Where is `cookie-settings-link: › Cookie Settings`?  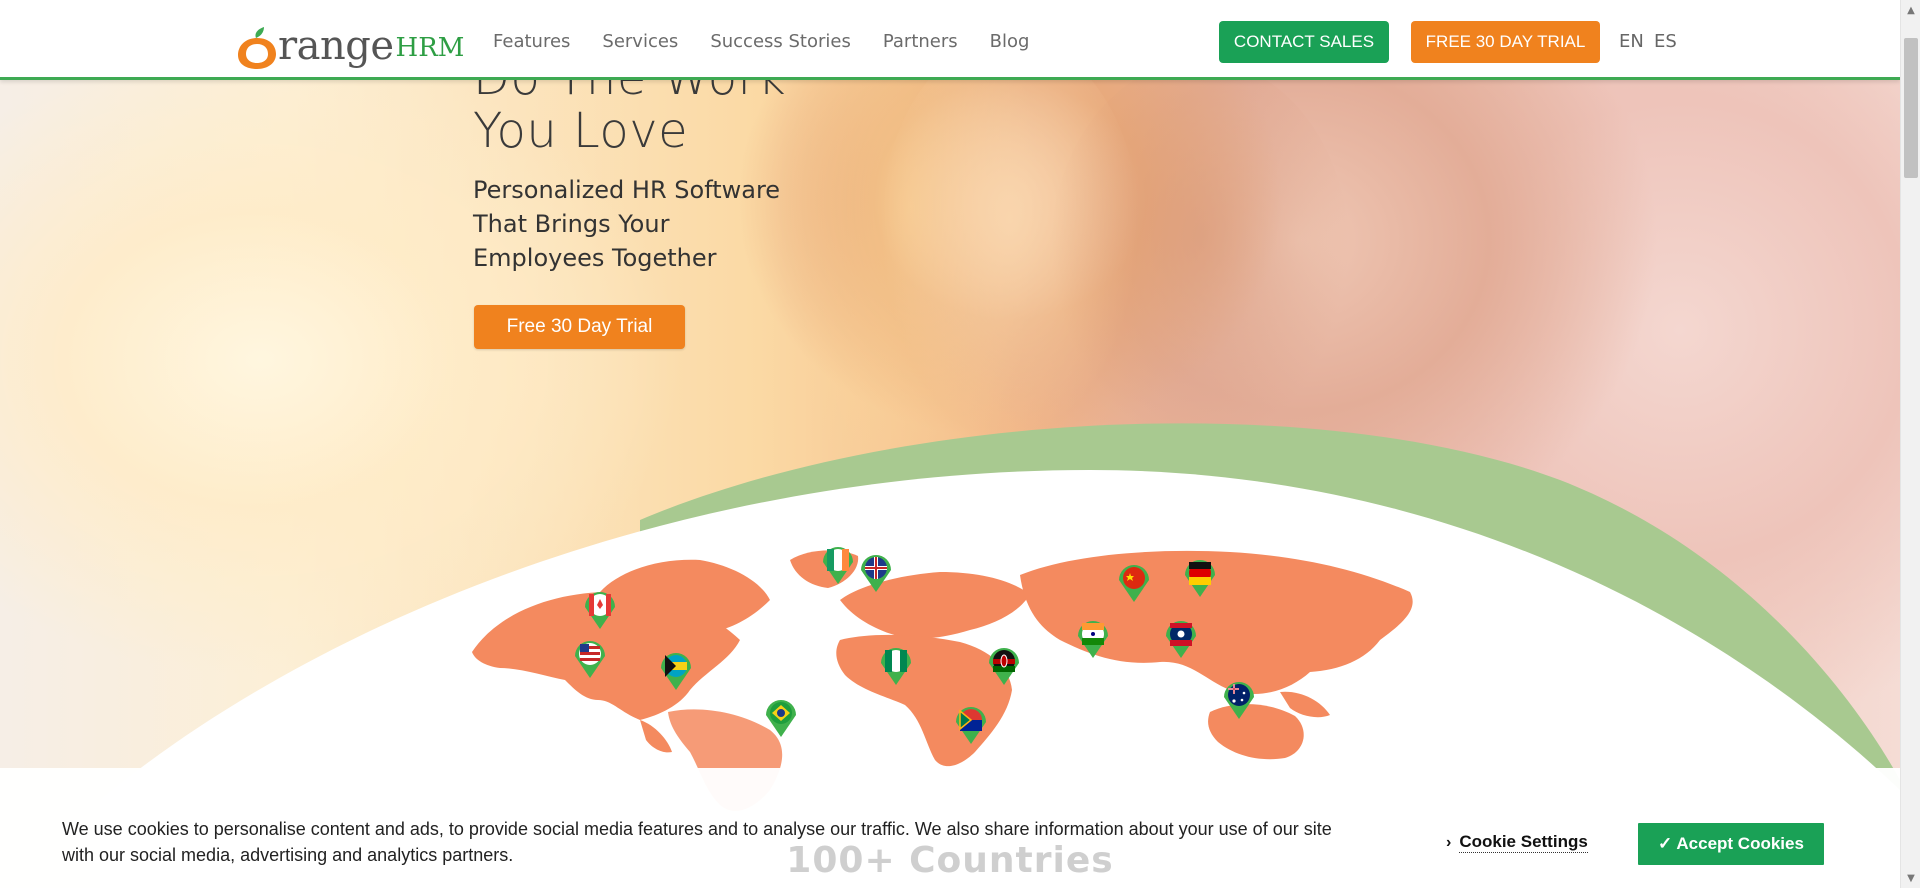
cookie-settings-link: › Cookie Settings is located at coordinates (1517, 842).